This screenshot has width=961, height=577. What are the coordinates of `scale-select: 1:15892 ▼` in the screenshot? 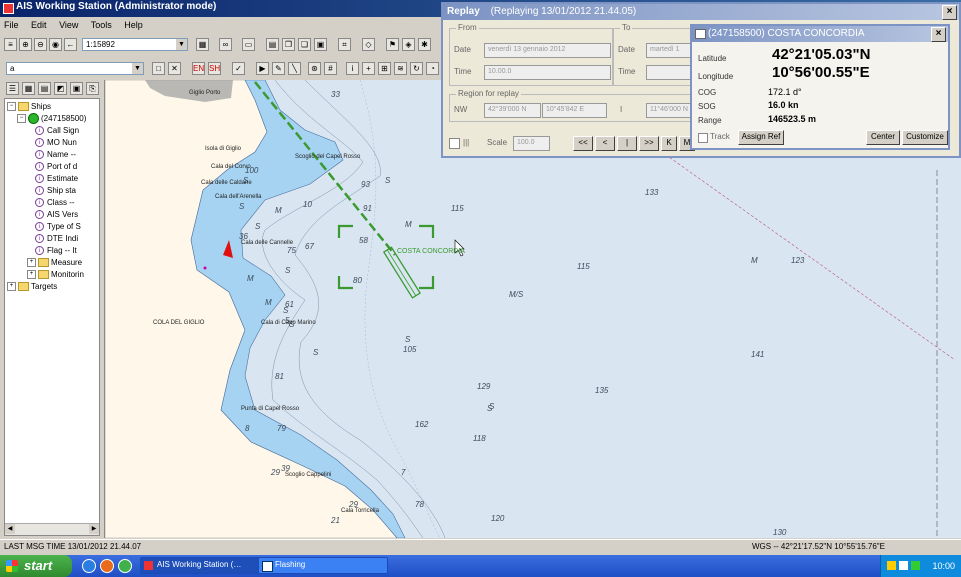 It's located at (135, 44).